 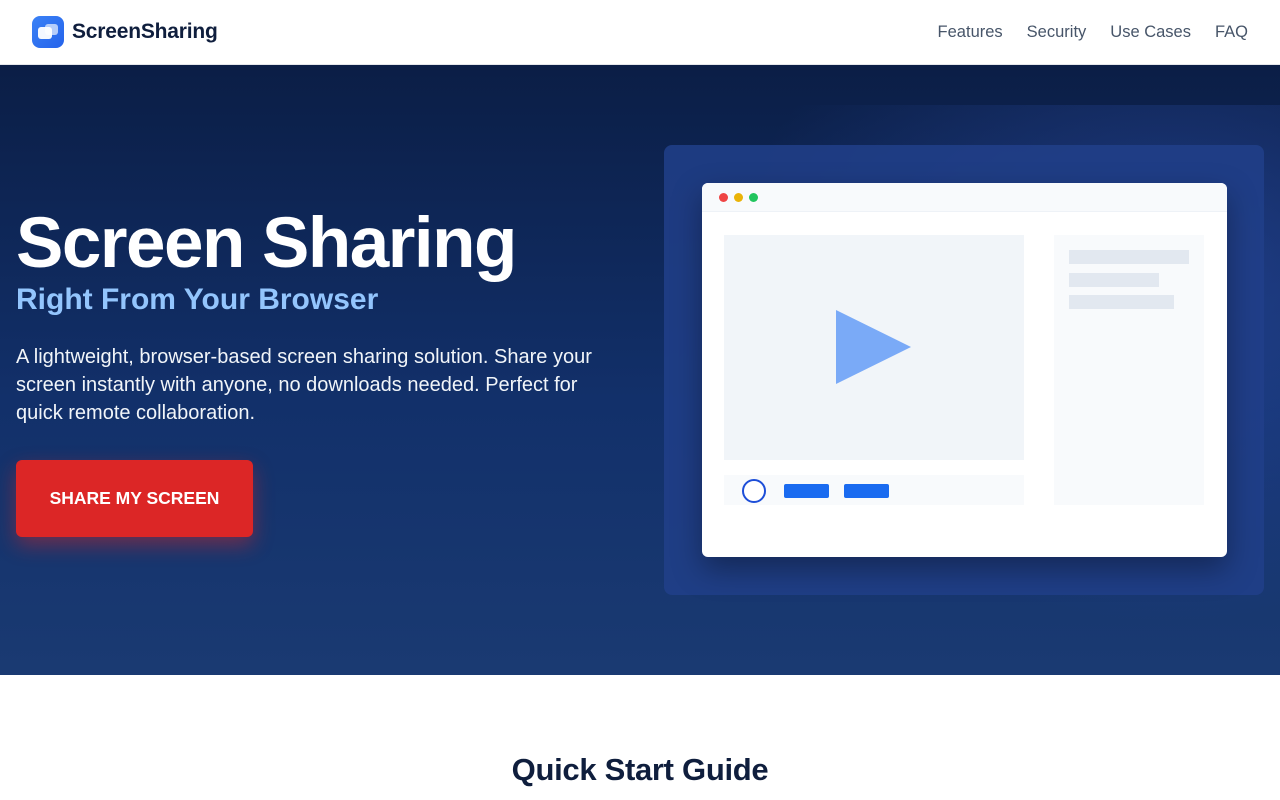 I want to click on window-dot-red-icon, so click(x=723, y=197).